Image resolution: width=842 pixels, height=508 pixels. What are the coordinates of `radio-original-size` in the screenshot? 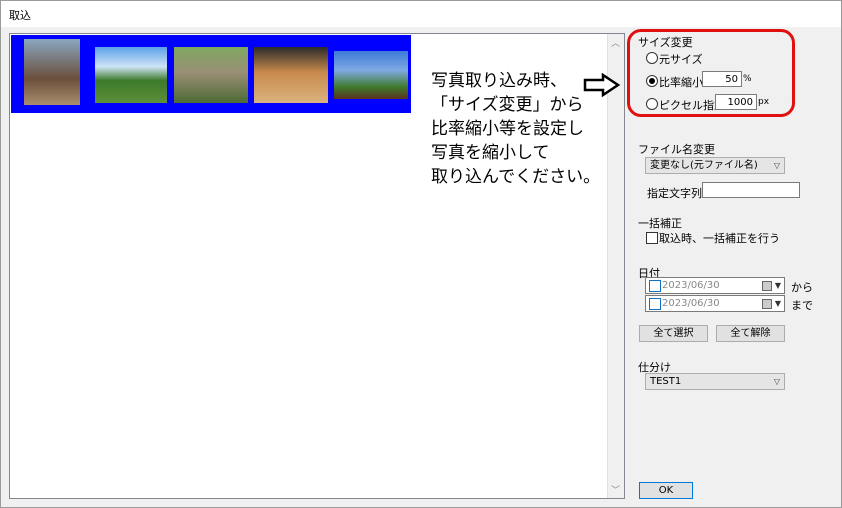 It's located at (652, 58).